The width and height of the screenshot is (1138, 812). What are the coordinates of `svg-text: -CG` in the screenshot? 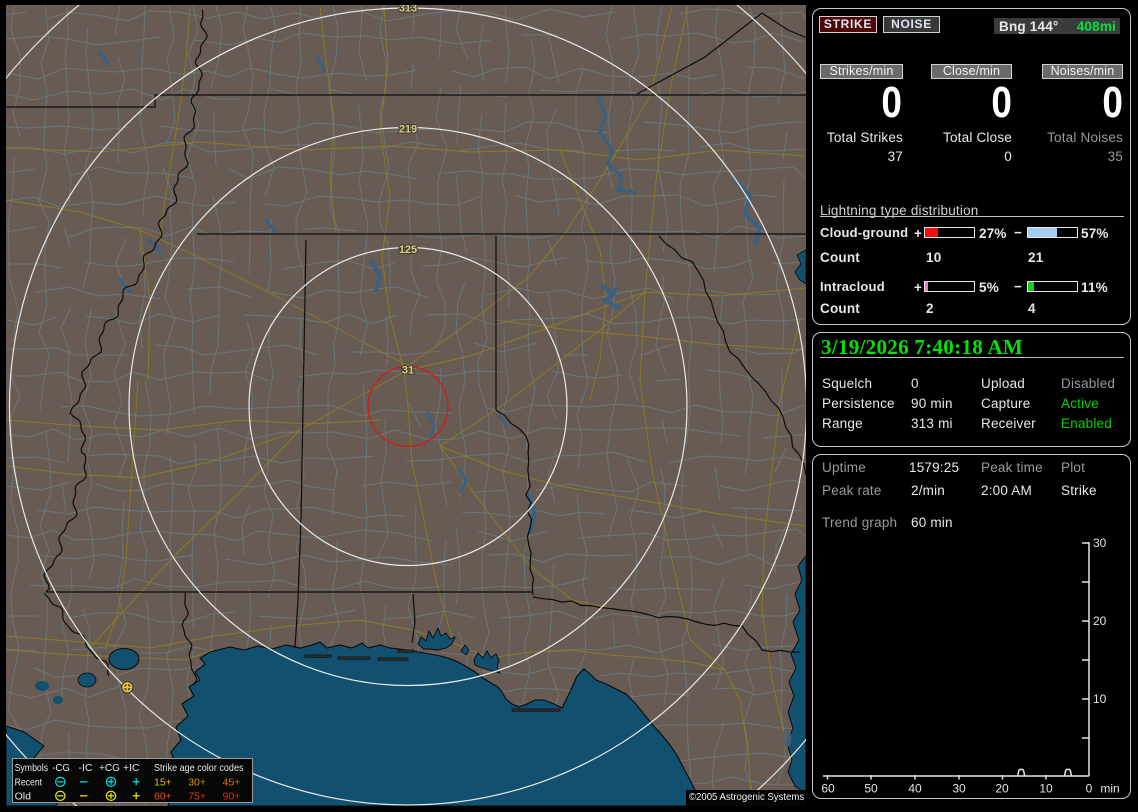 It's located at (61, 768).